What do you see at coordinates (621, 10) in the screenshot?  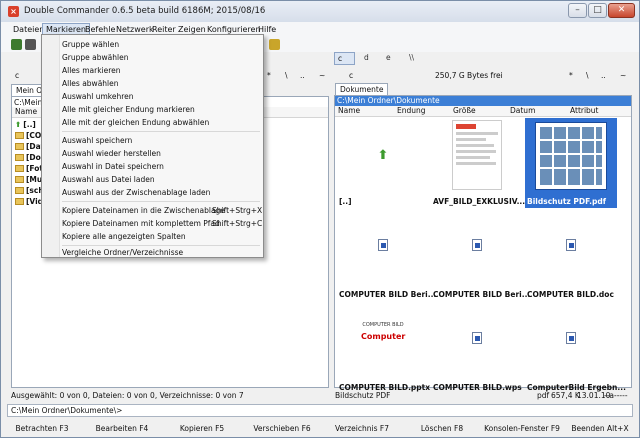 I see `close-button: ✕` at bounding box center [621, 10].